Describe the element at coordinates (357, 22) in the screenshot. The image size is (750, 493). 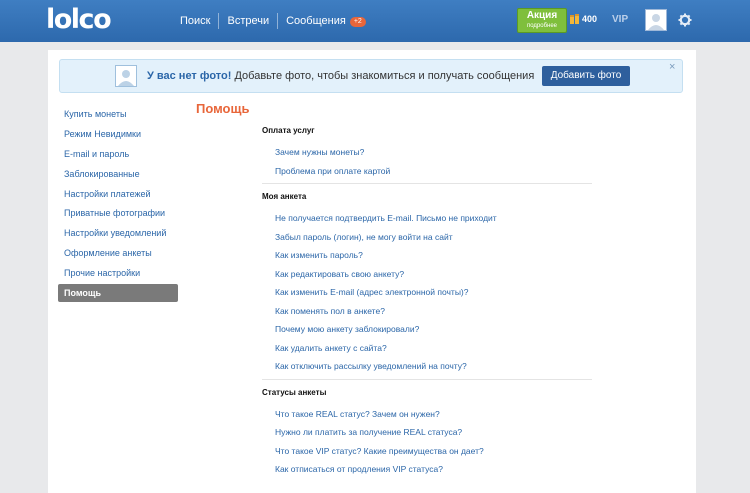
I see `messages-count-badge: +2` at that location.